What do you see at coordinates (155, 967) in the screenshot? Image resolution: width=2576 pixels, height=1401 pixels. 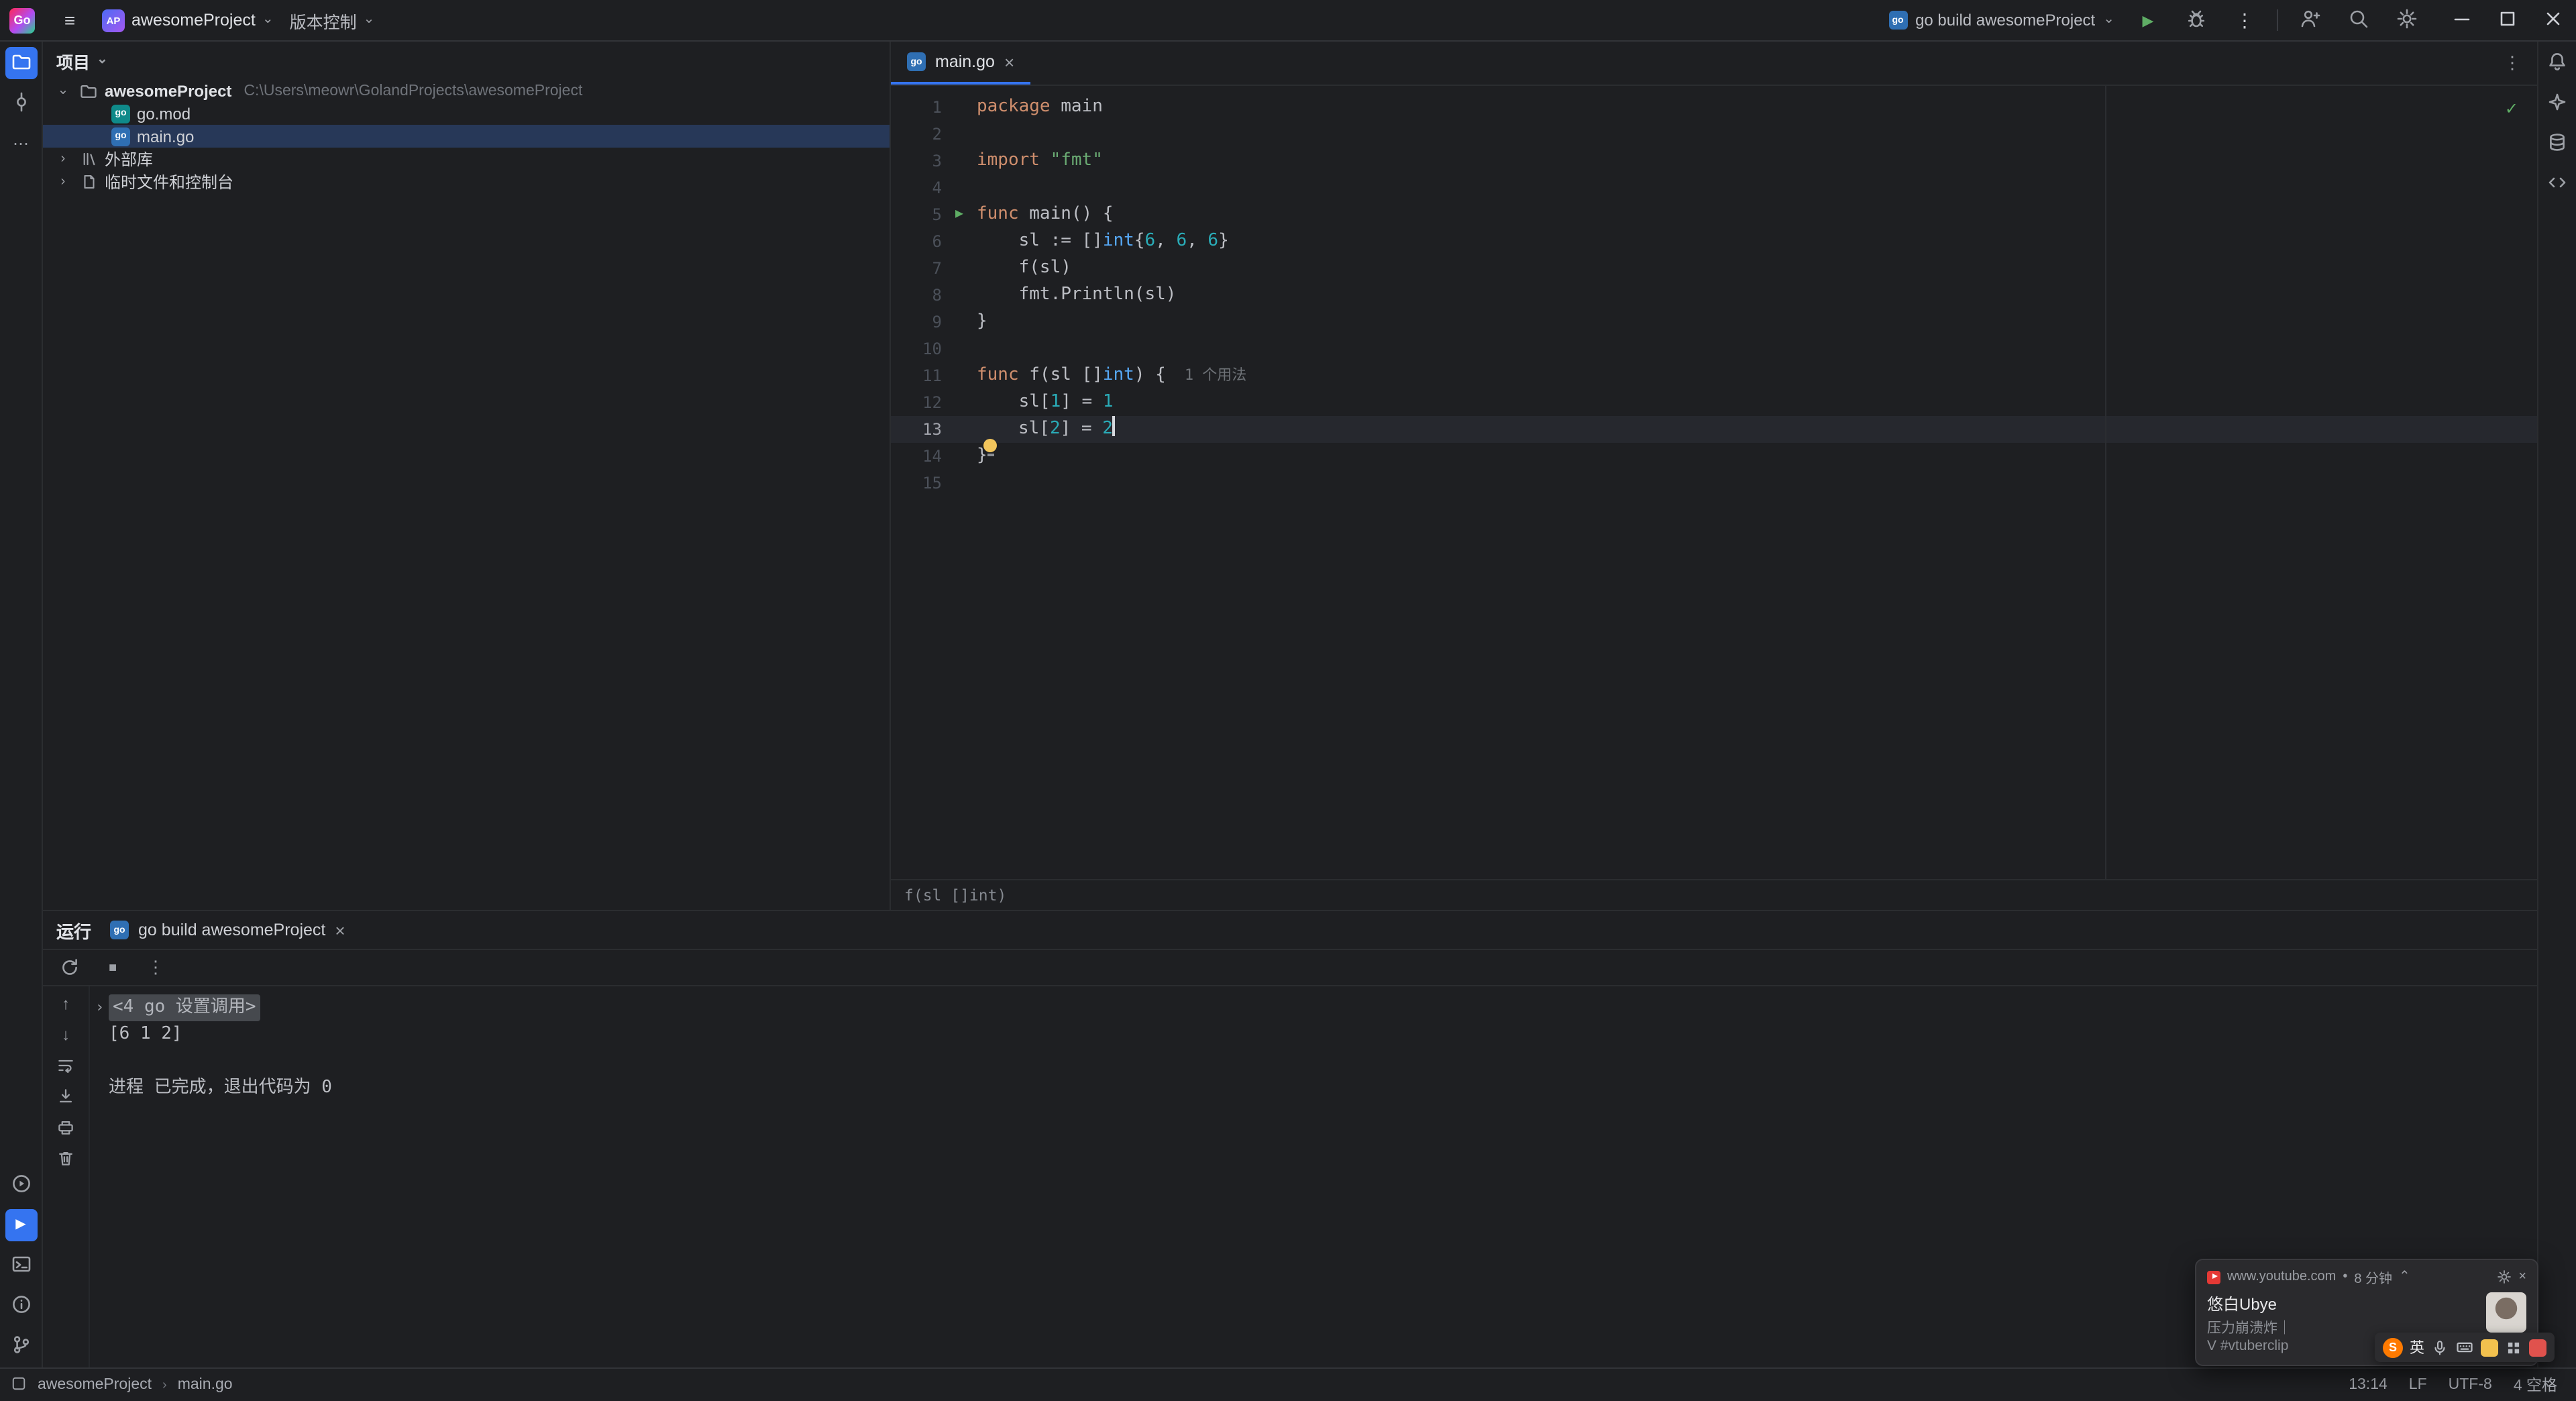 I see `run-panel-kebab: ⋮` at bounding box center [155, 967].